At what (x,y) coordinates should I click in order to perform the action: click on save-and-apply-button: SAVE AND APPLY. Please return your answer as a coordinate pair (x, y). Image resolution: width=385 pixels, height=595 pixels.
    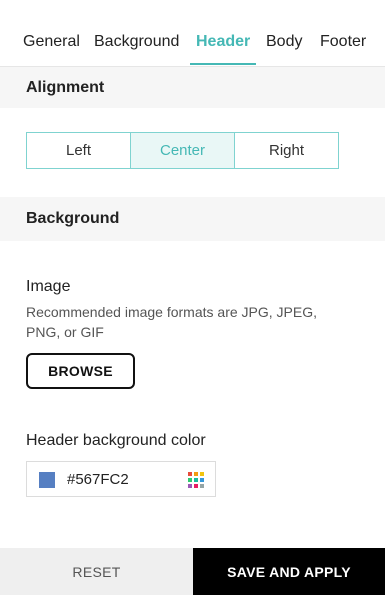
    Looking at the image, I should click on (289, 571).